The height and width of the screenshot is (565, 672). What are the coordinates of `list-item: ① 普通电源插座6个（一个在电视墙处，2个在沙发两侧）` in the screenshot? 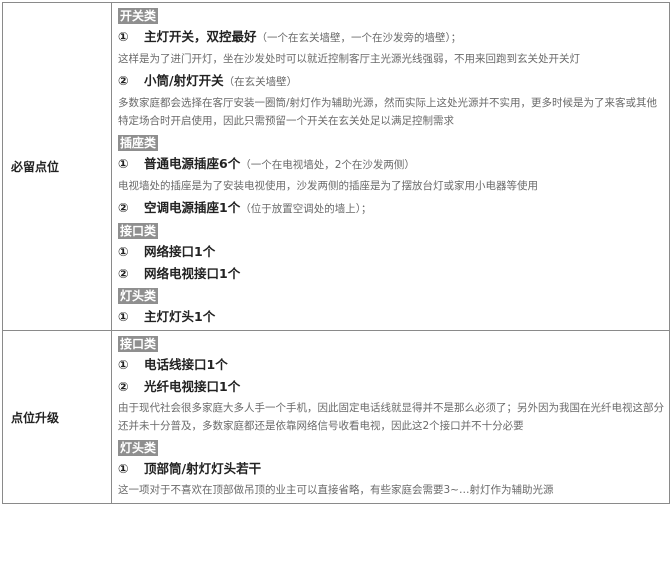 It's located at (391, 164).